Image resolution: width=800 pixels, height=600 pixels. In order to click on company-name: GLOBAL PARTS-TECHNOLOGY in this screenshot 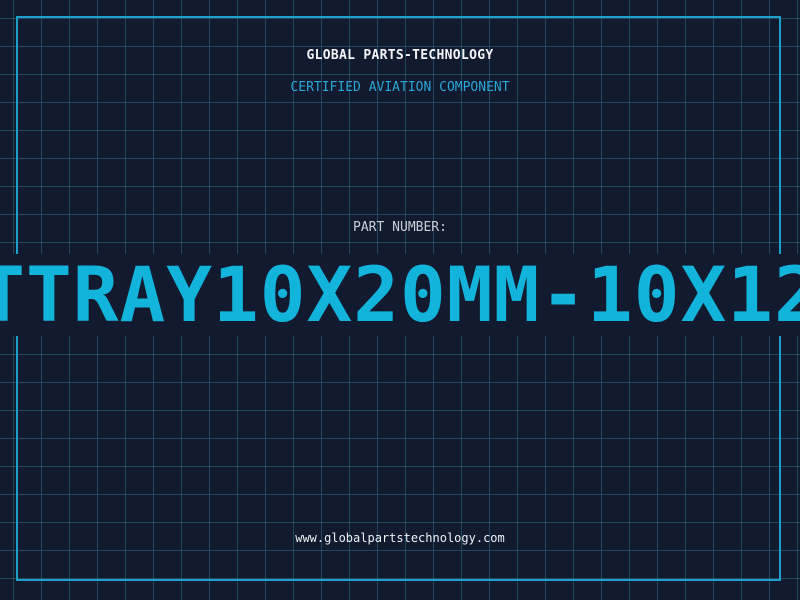, I will do `click(400, 55)`.